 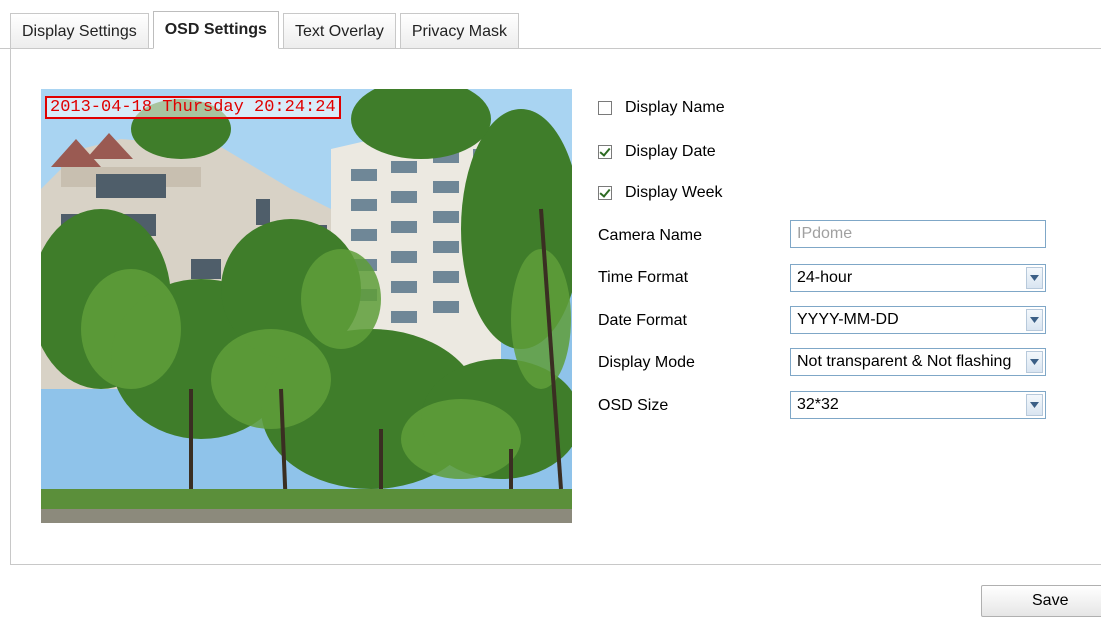 I want to click on tab-privacy-mask: Privacy Mask, so click(x=459, y=31).